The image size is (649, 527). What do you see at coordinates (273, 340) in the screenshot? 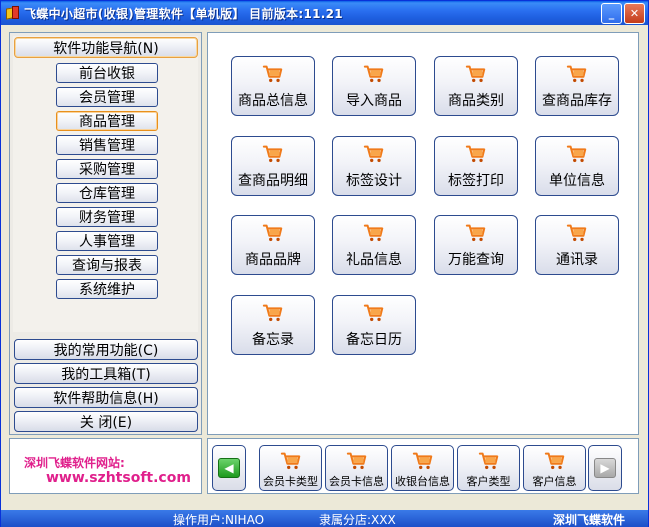
I see `function-button-label: 备忘录` at bounding box center [273, 340].